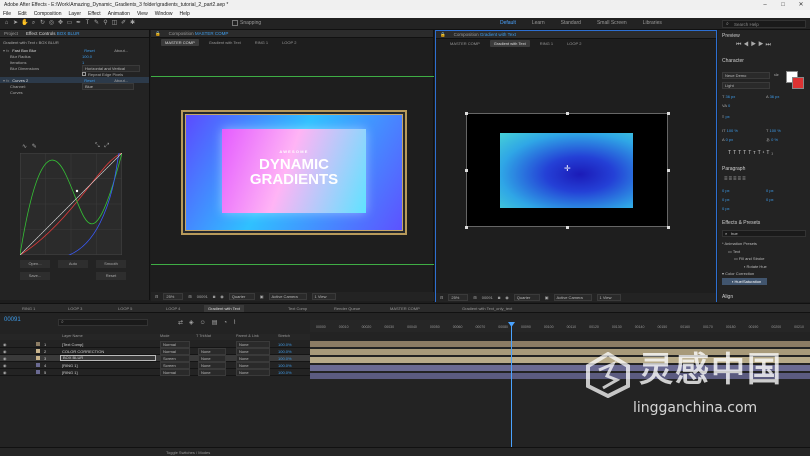  I want to click on bezier-curve-icon: ∿, so click(24, 147).